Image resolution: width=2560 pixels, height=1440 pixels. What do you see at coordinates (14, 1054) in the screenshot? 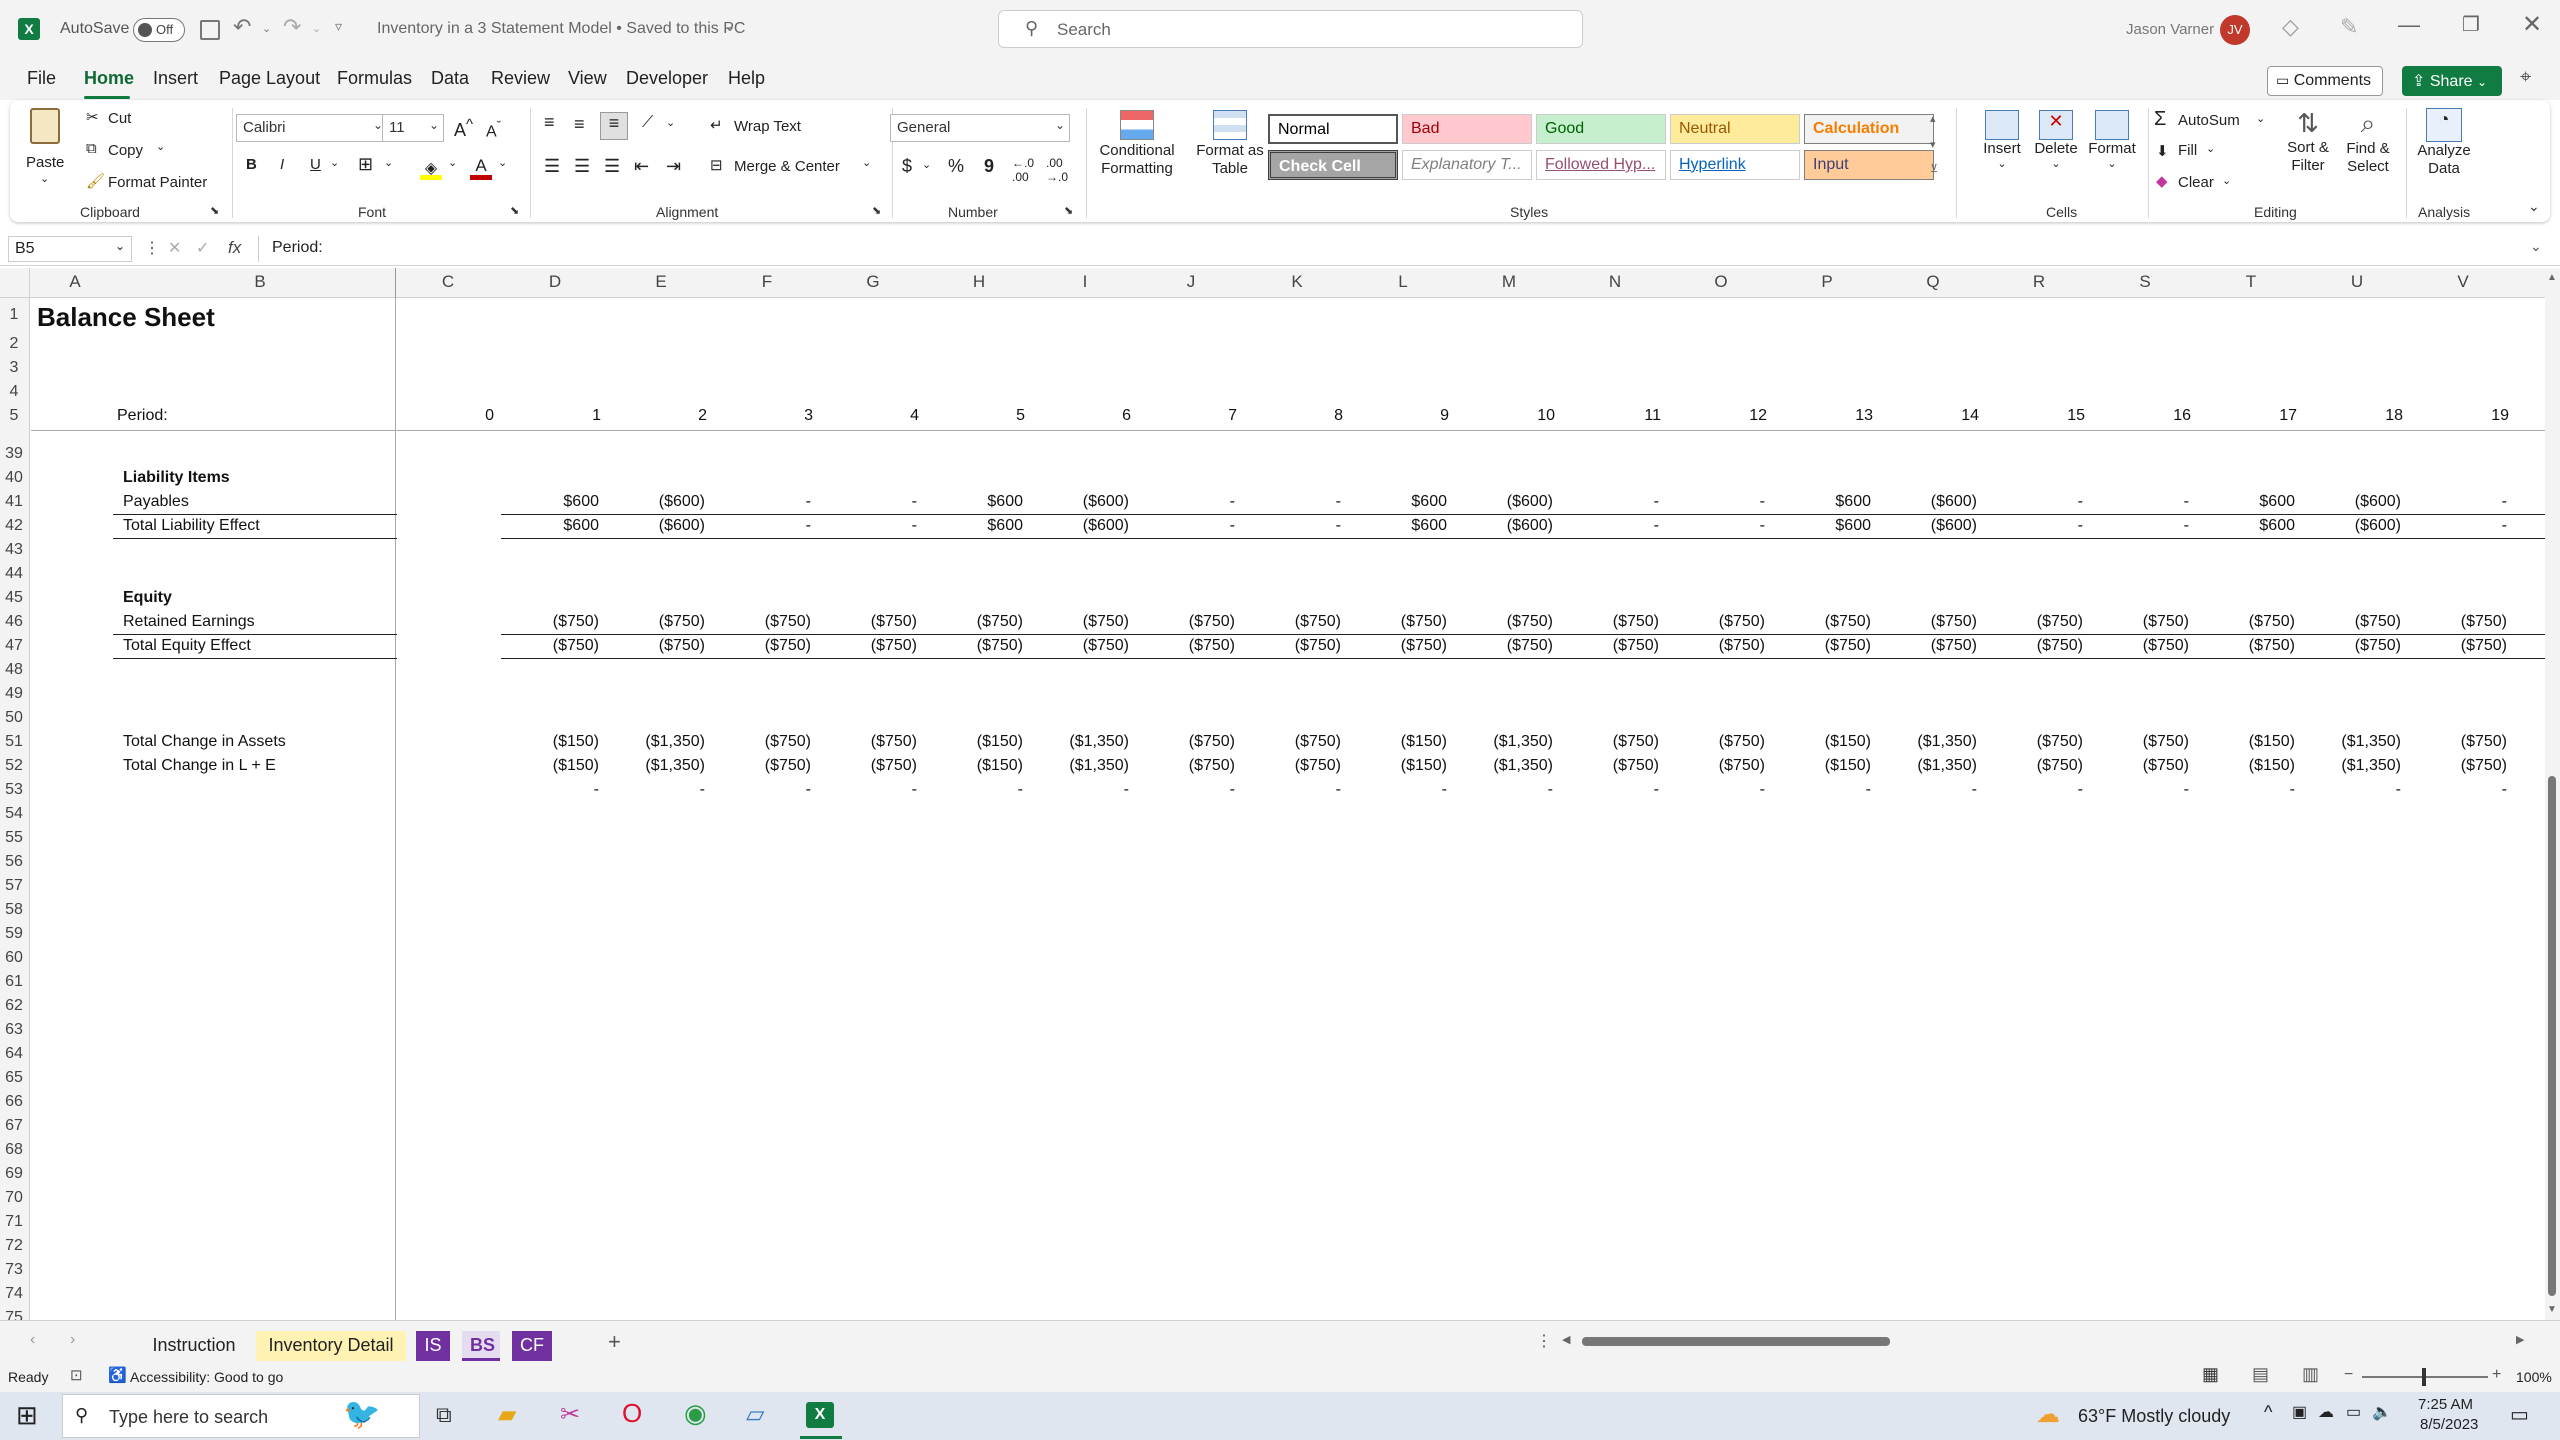
I see `row-header-64: 64` at bounding box center [14, 1054].